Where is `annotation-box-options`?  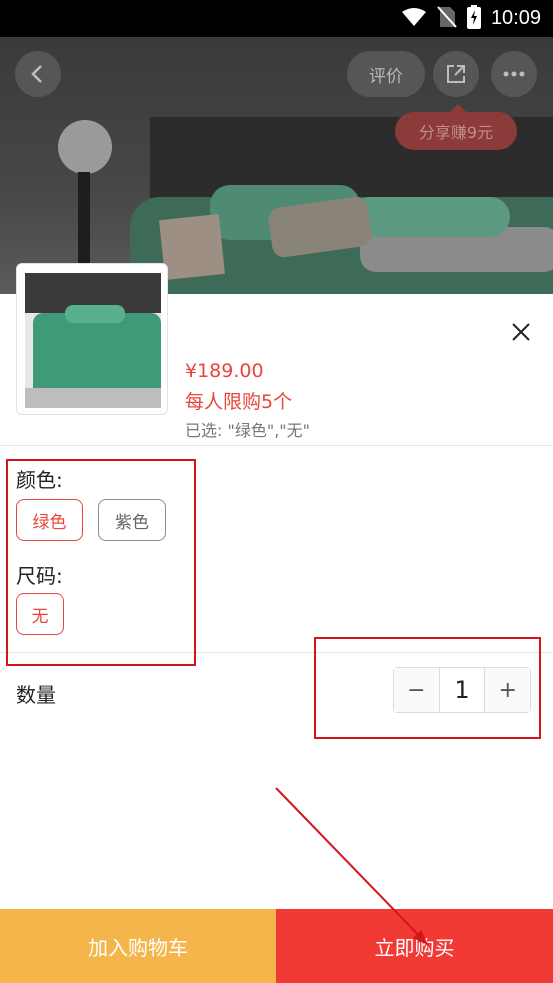
annotation-box-options is located at coordinates (101, 562).